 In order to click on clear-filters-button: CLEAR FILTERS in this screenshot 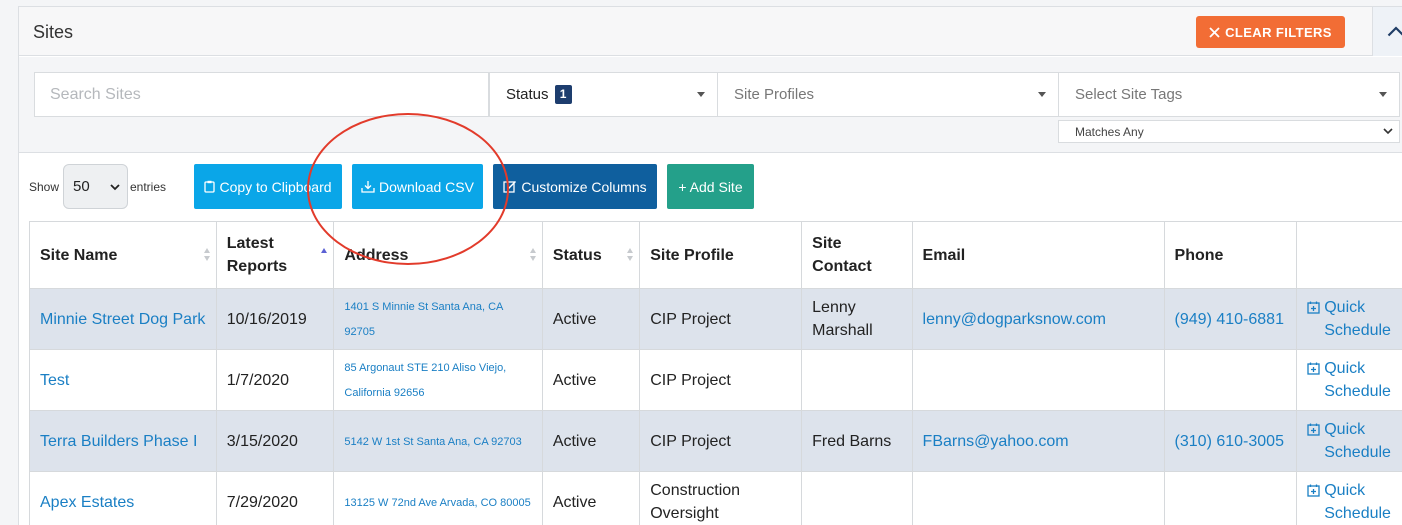, I will do `click(1270, 32)`.